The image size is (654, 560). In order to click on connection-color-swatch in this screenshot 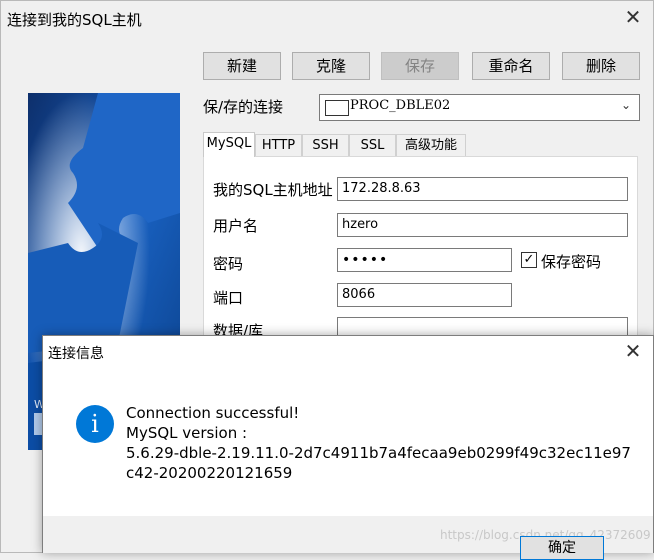, I will do `click(337, 108)`.